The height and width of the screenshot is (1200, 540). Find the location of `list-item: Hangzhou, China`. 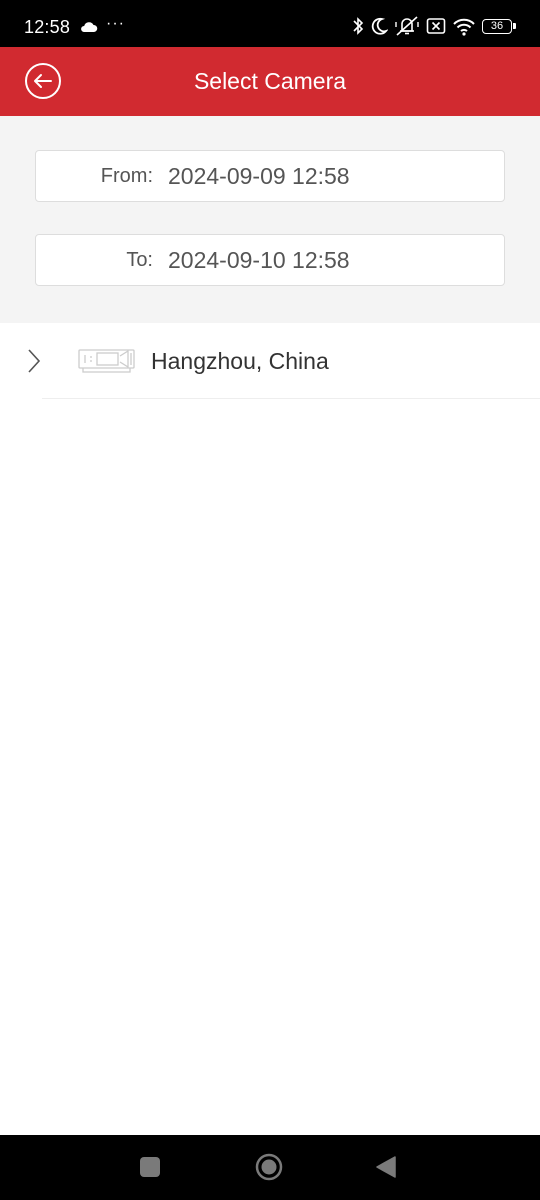

list-item: Hangzhou, China is located at coordinates (270, 361).